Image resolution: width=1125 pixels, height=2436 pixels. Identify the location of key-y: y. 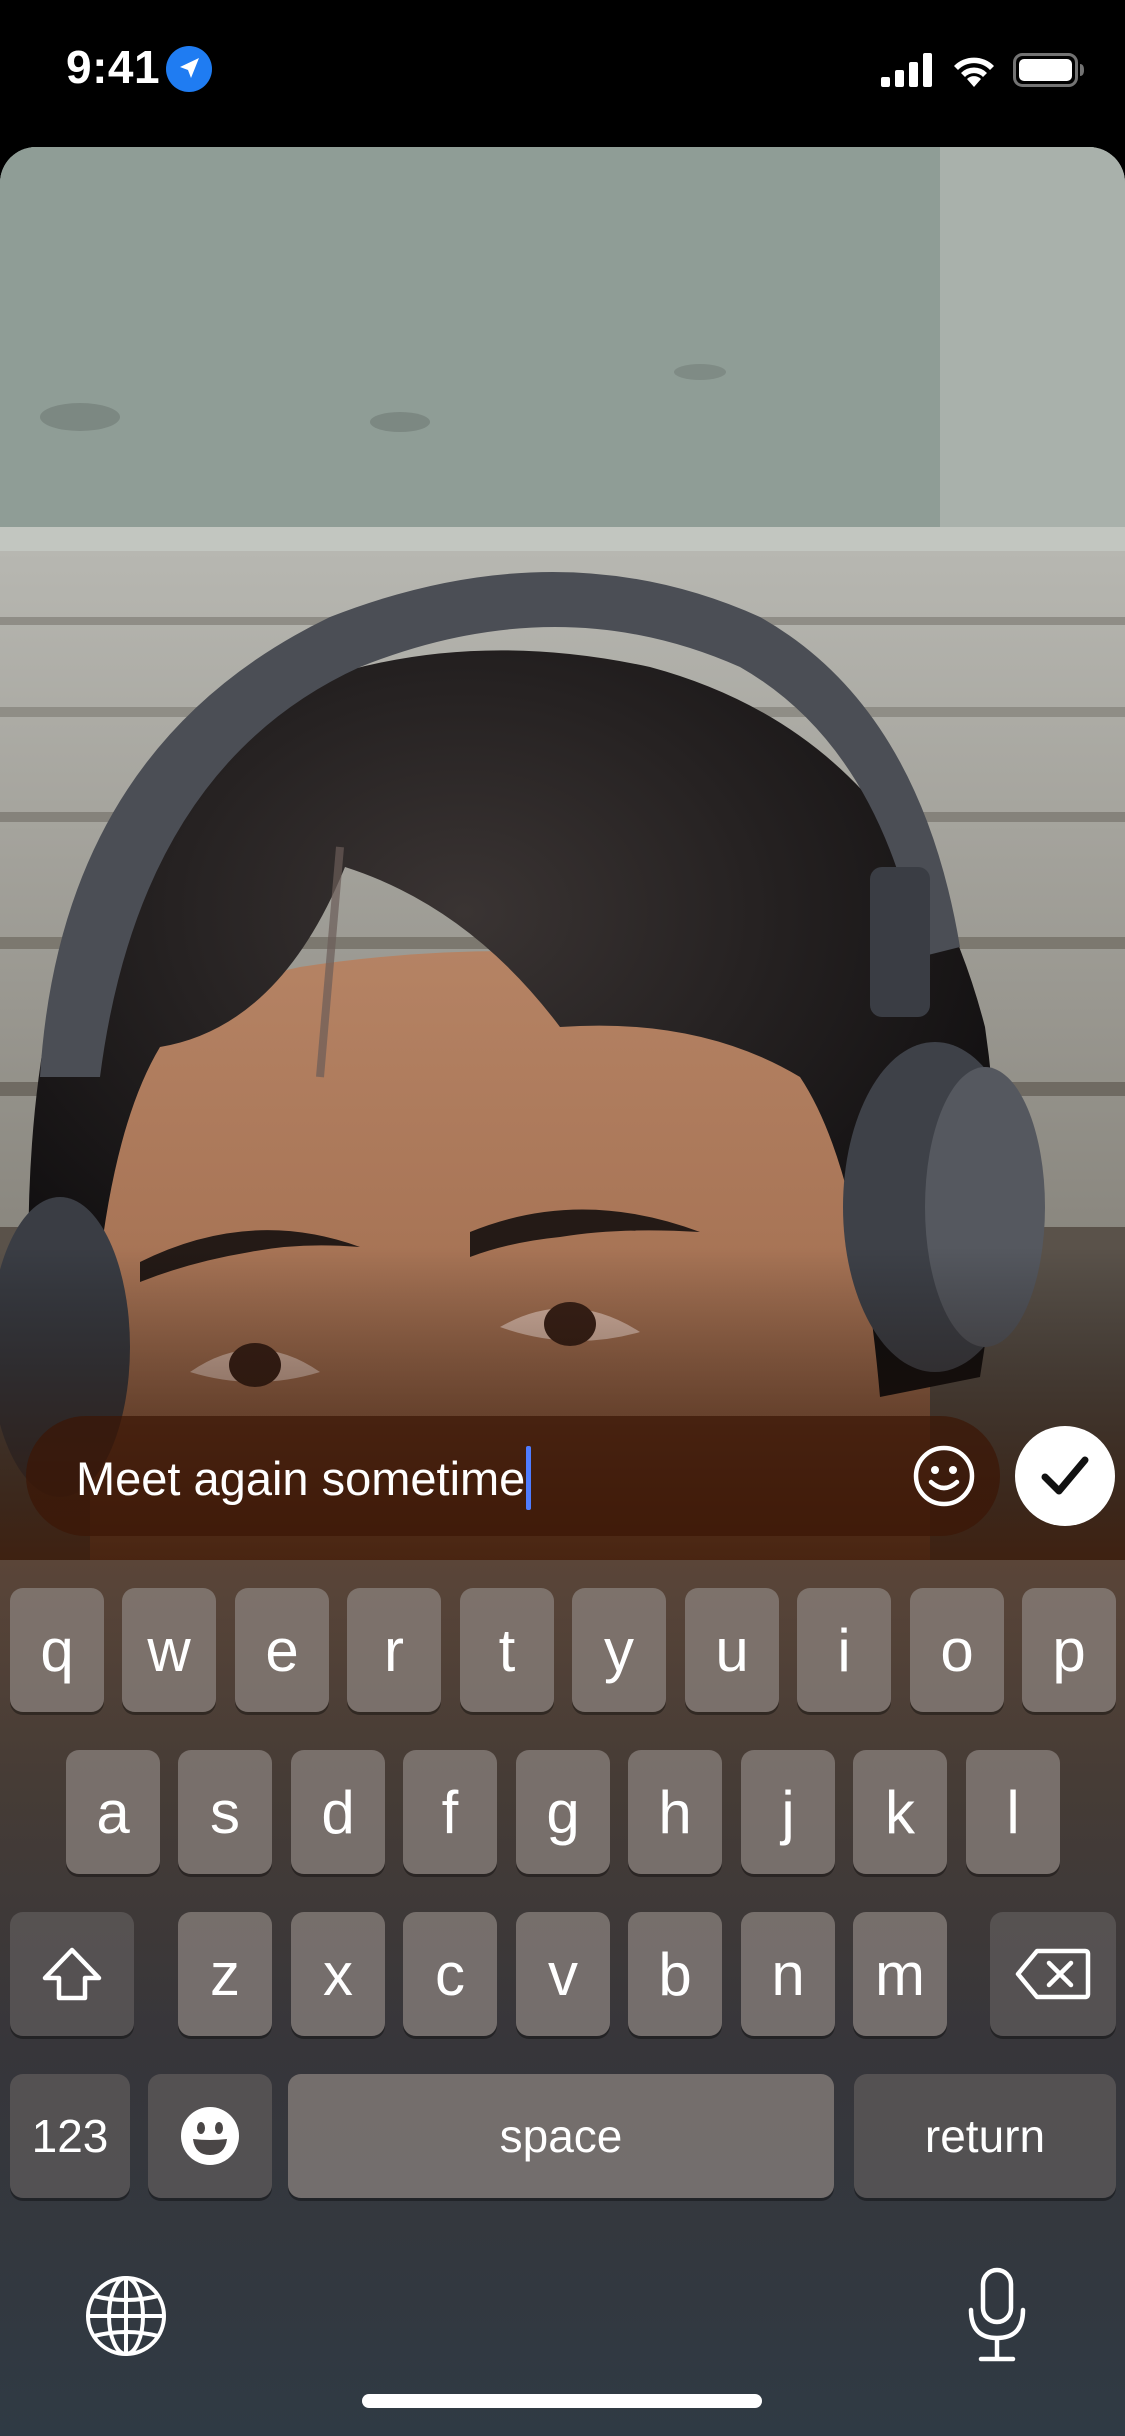
(619, 1650).